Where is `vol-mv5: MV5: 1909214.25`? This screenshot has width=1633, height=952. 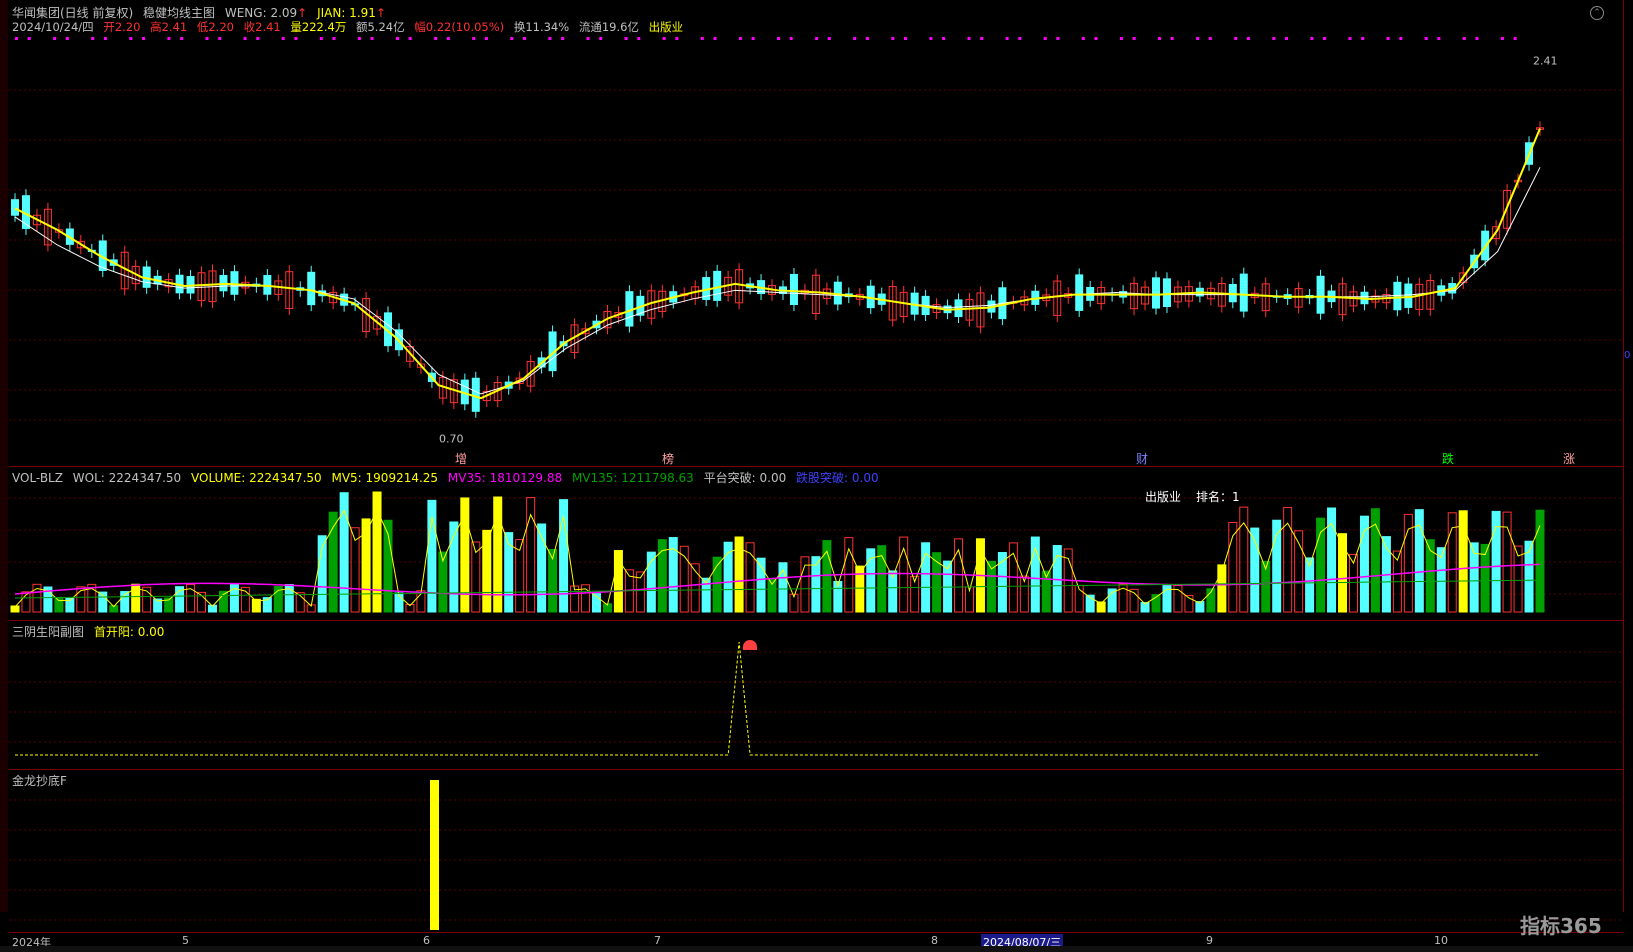
vol-mv5: MV5: 1909214.25 is located at coordinates (385, 478).